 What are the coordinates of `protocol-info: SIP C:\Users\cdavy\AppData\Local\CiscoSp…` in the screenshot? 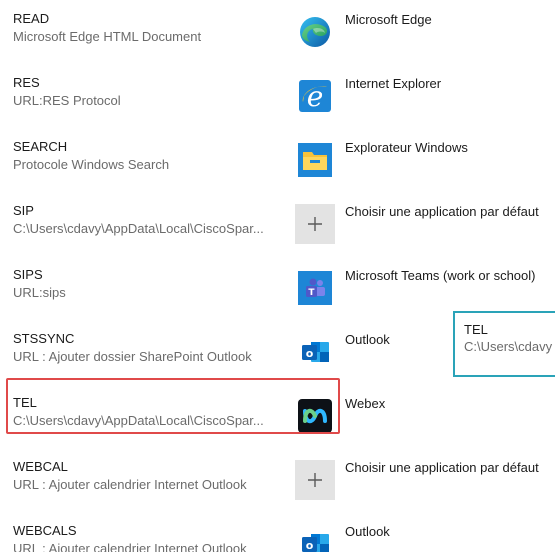 It's located at (150, 219).